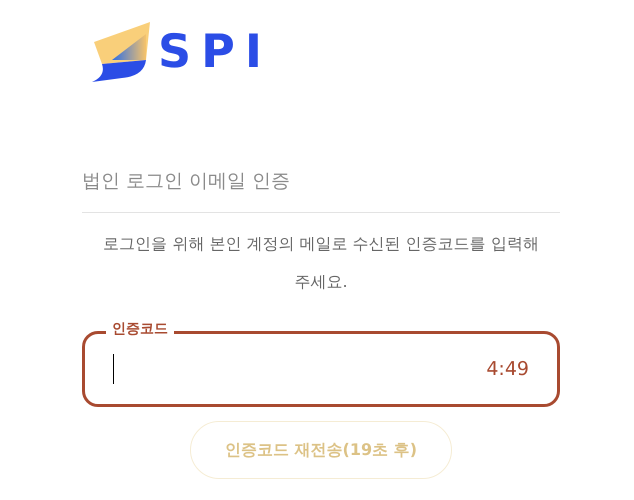  What do you see at coordinates (321, 263) in the screenshot?
I see `instruction-text: 로그인을 위해 본인 계정의 메일로 수신된 인증코드를 입력해 주세요.` at bounding box center [321, 263].